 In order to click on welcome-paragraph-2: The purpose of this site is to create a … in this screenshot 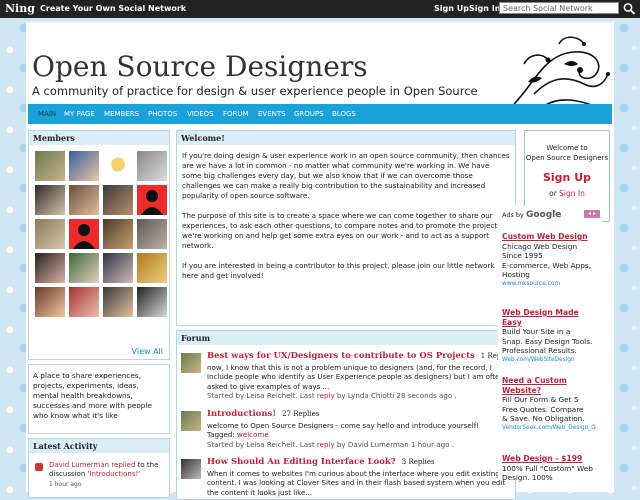, I will do `click(341, 230)`.